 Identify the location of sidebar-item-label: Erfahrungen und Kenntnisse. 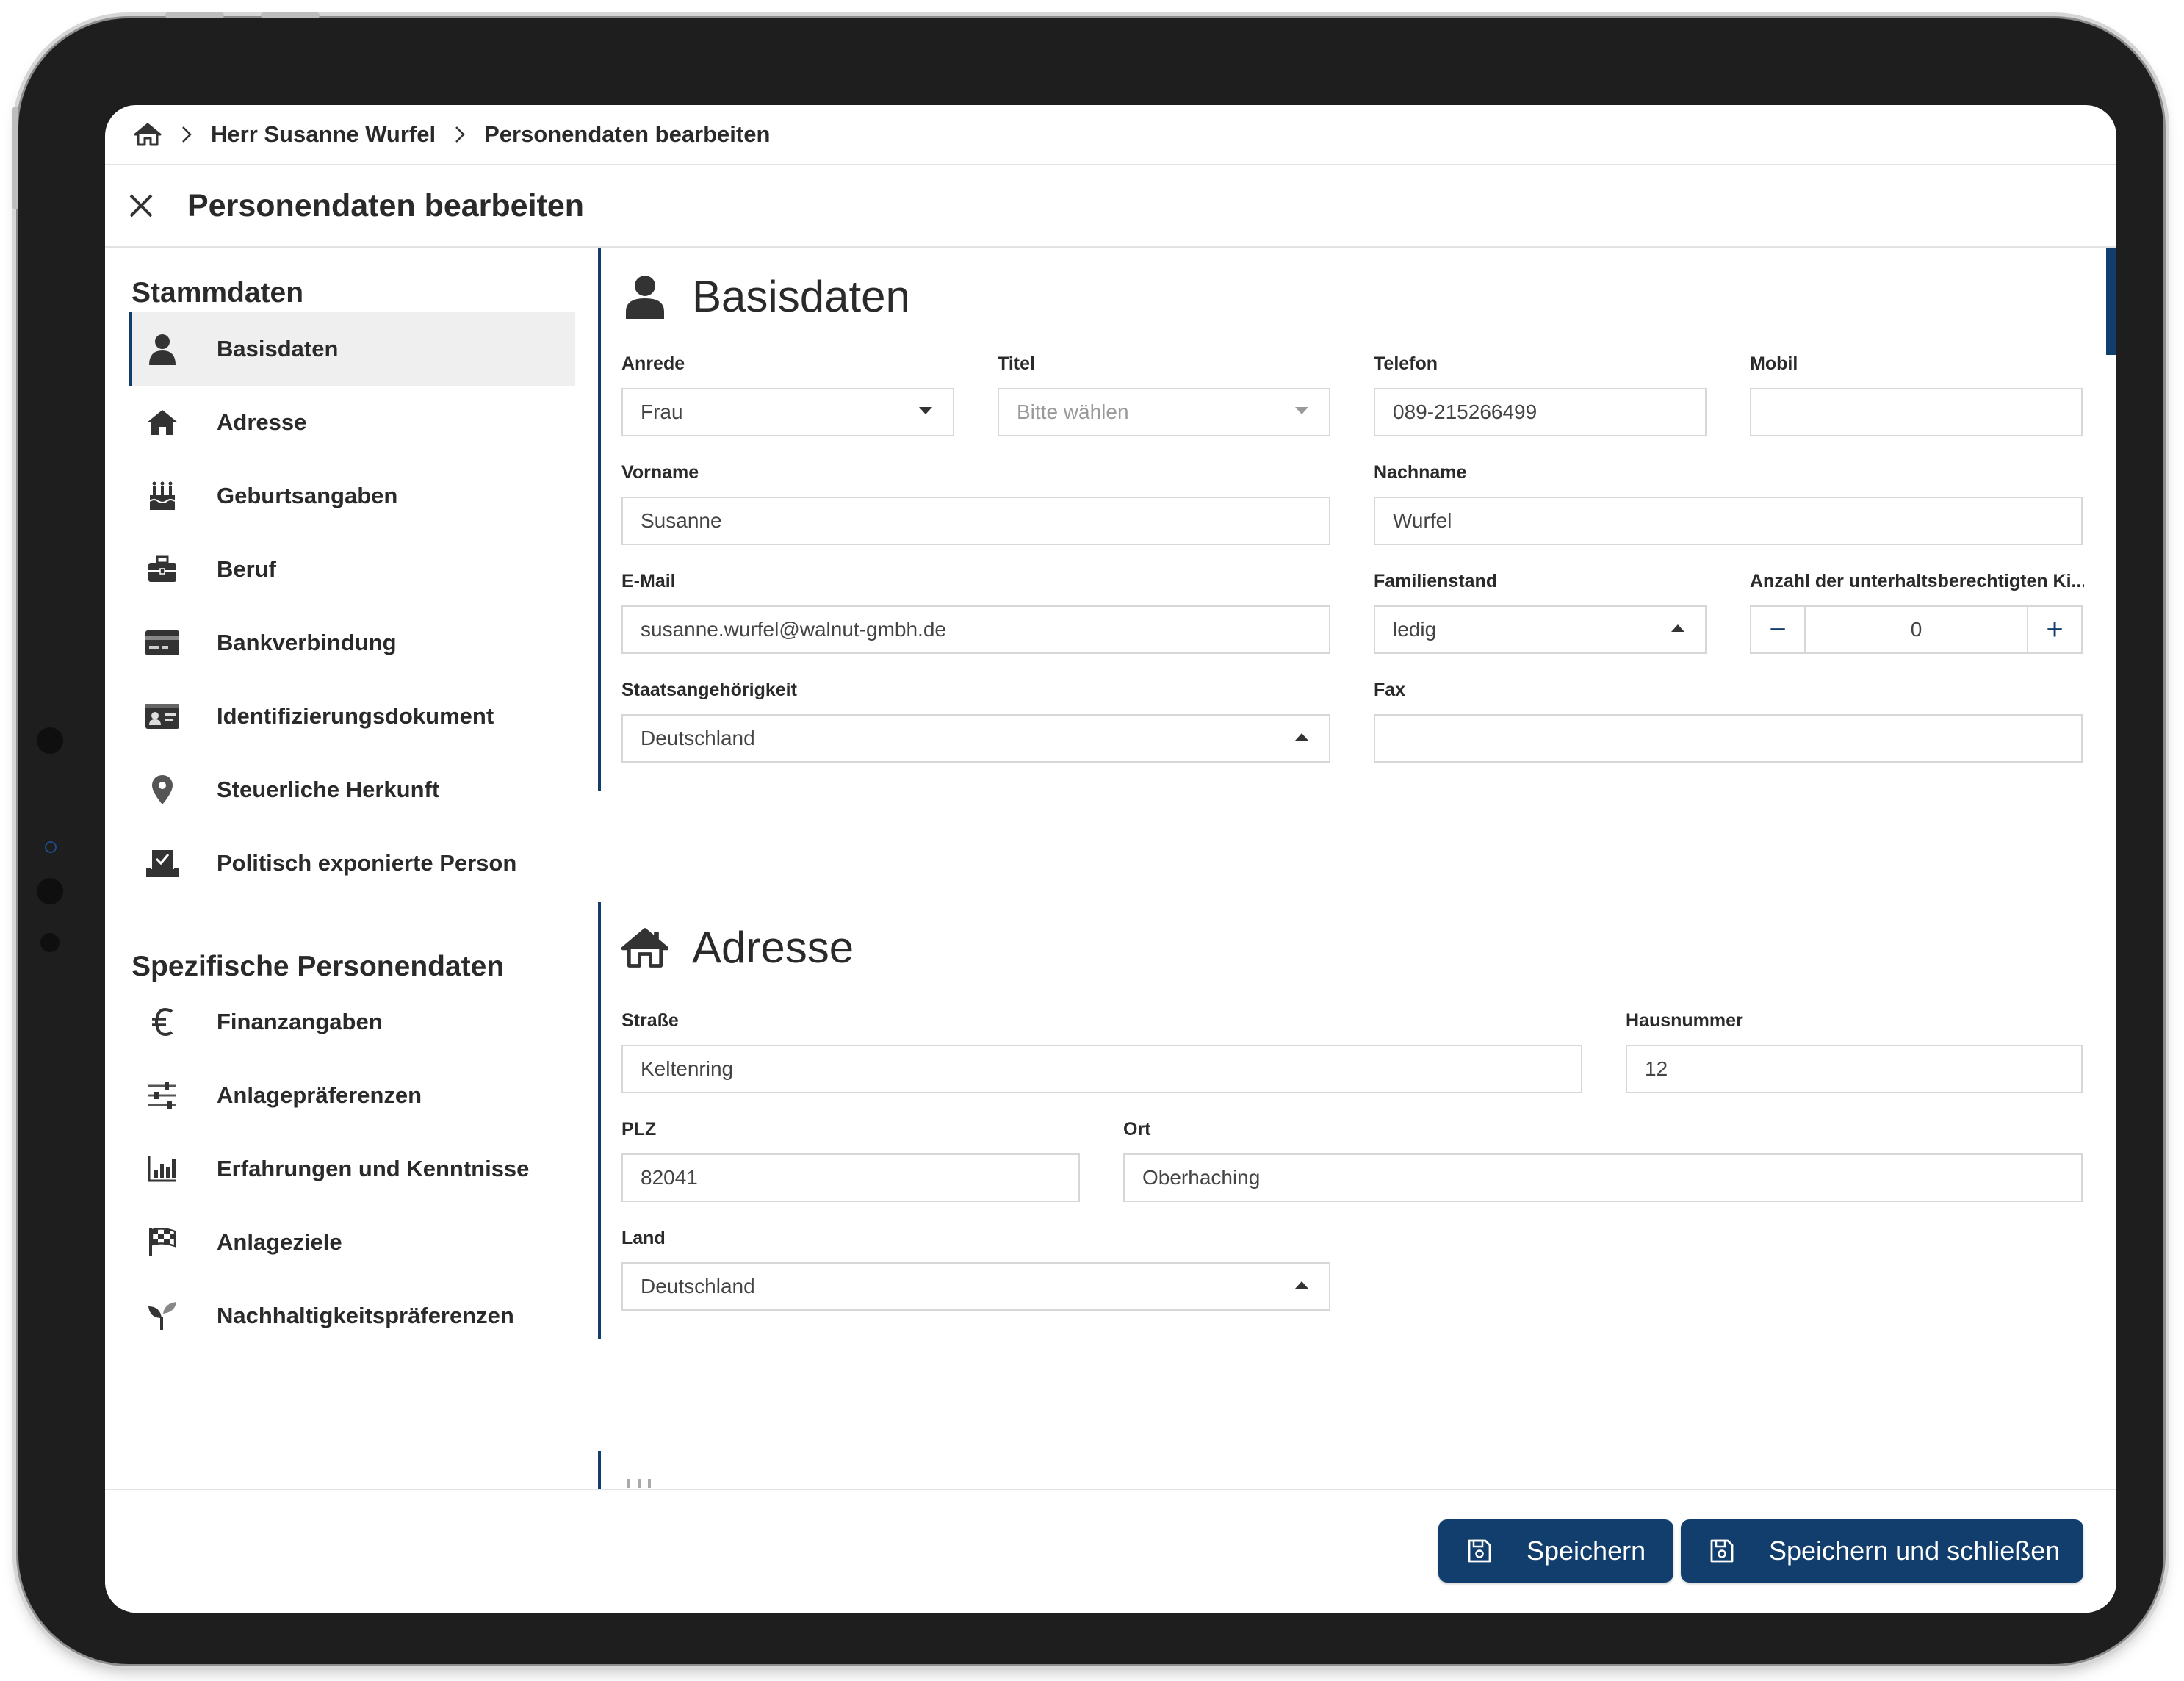
(373, 1168).